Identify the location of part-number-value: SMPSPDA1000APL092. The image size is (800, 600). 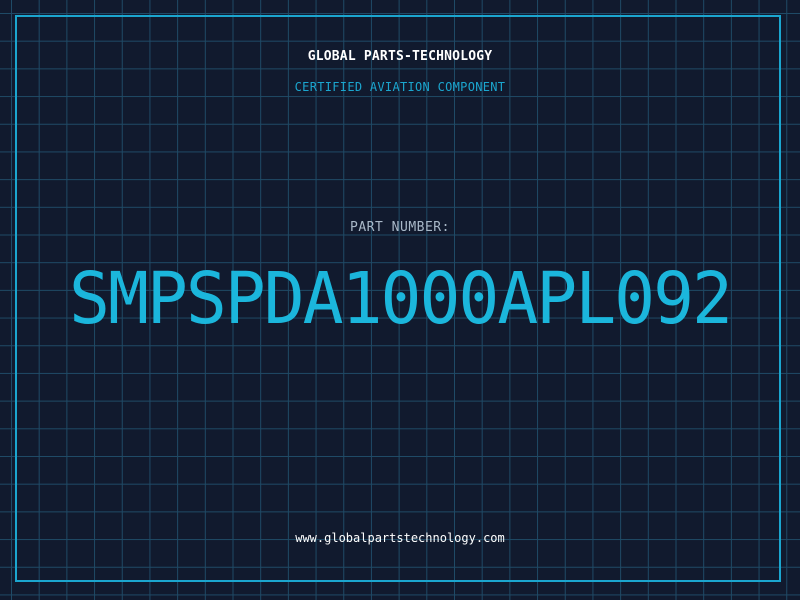
(401, 299).